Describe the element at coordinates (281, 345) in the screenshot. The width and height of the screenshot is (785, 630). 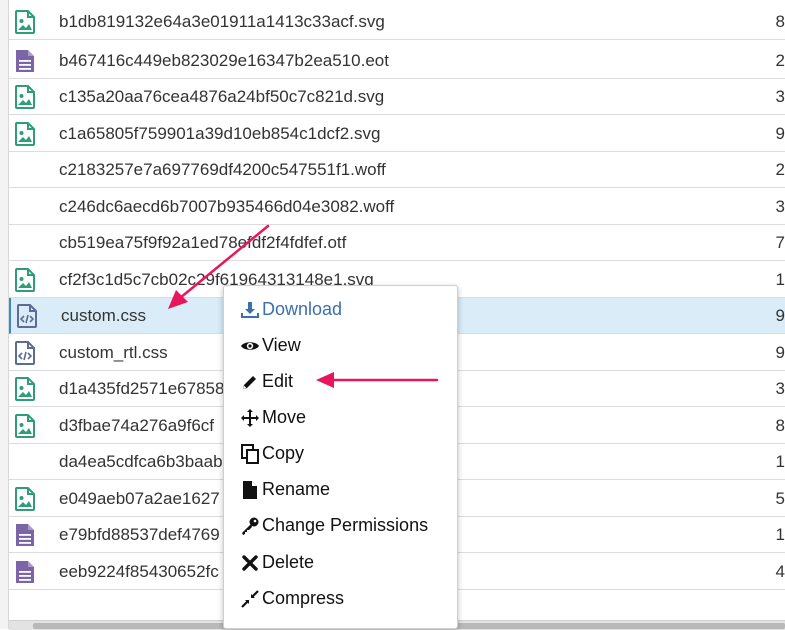
I see `menu-item-label: View` at that location.